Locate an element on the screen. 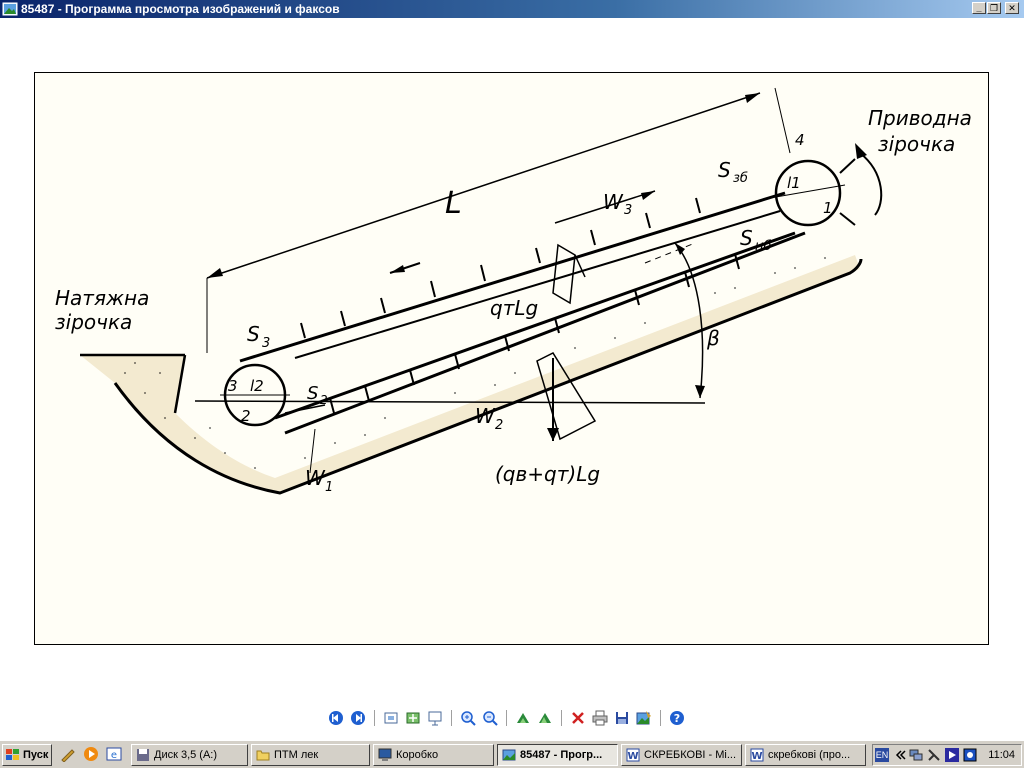 This screenshot has height=768, width=1024. svg-text: e is located at coordinates (114, 755).